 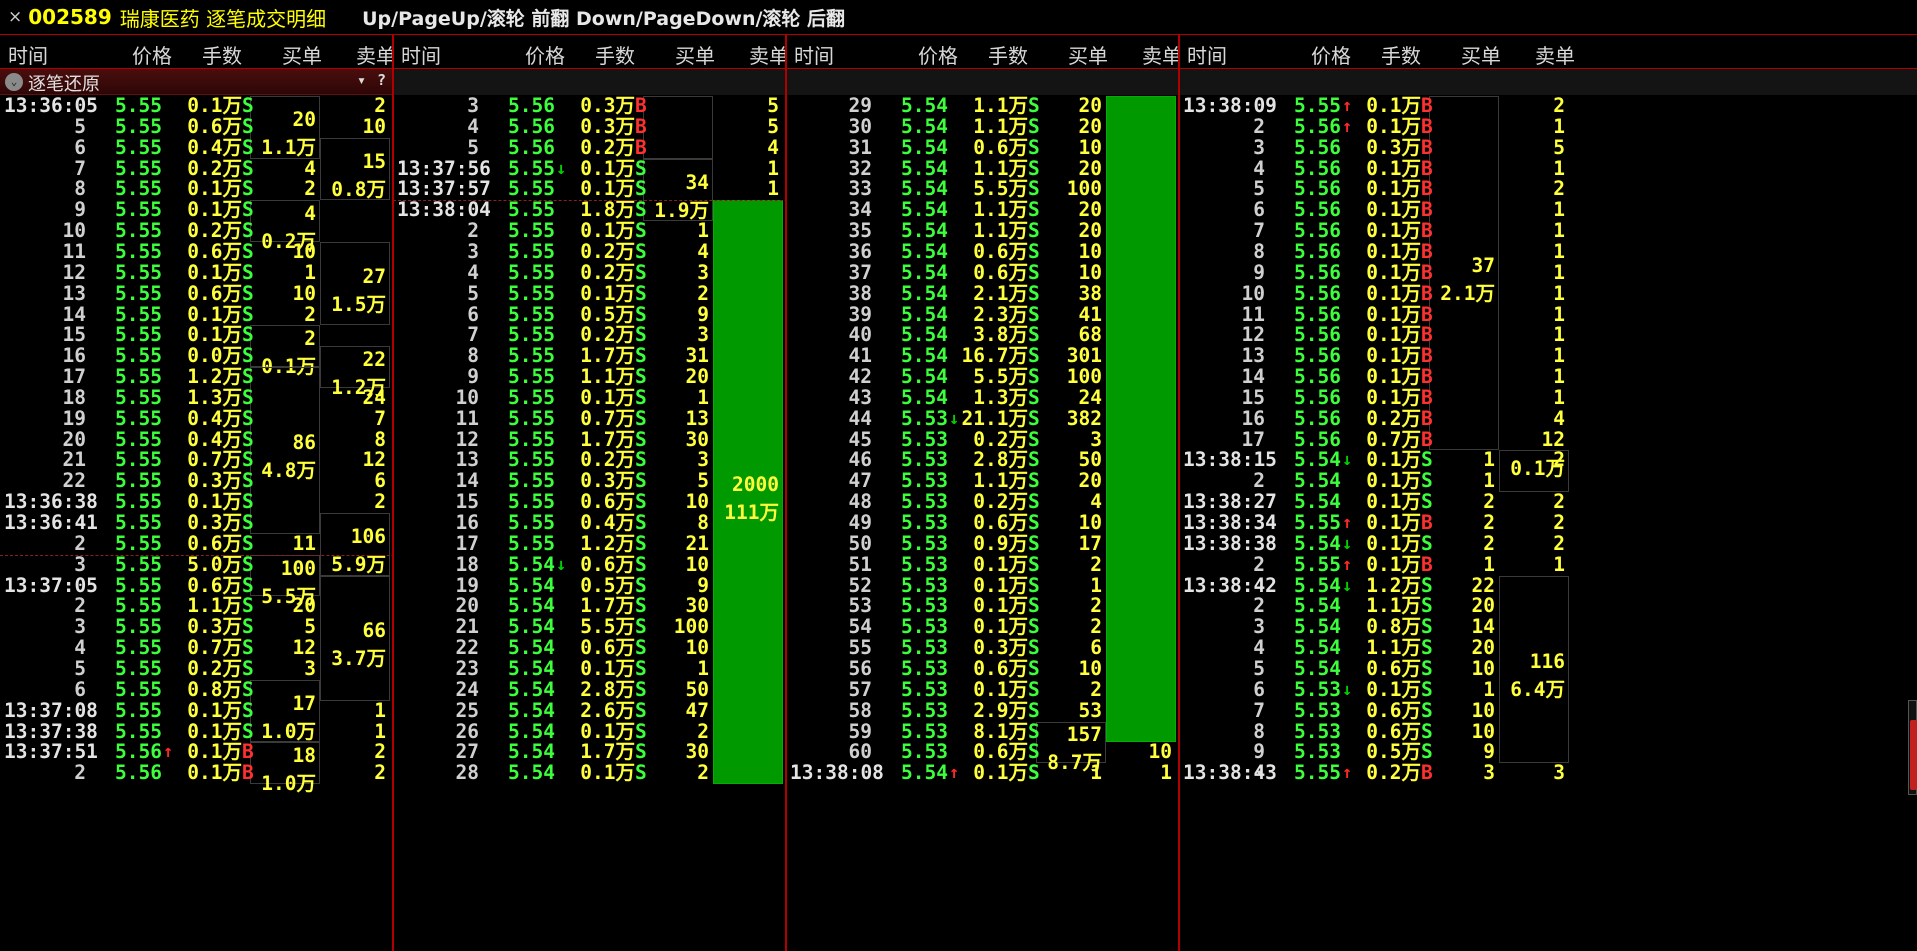 I want to click on filter-icon: ▾, so click(x=361, y=80).